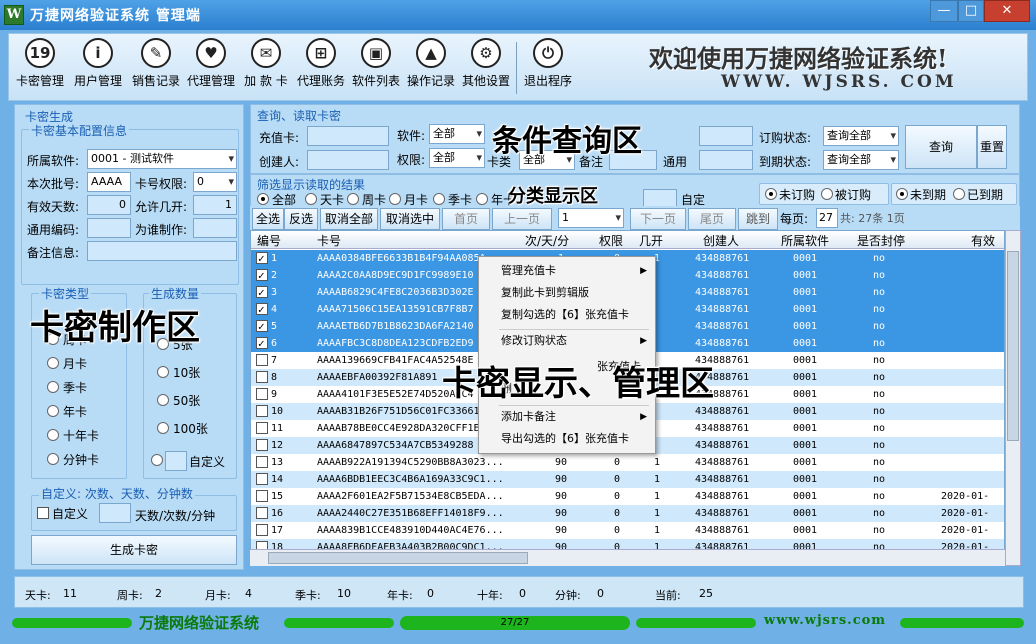 The width and height of the screenshot is (1036, 644). Describe the element at coordinates (215, 228) in the screenshot. I see `for-input` at that location.